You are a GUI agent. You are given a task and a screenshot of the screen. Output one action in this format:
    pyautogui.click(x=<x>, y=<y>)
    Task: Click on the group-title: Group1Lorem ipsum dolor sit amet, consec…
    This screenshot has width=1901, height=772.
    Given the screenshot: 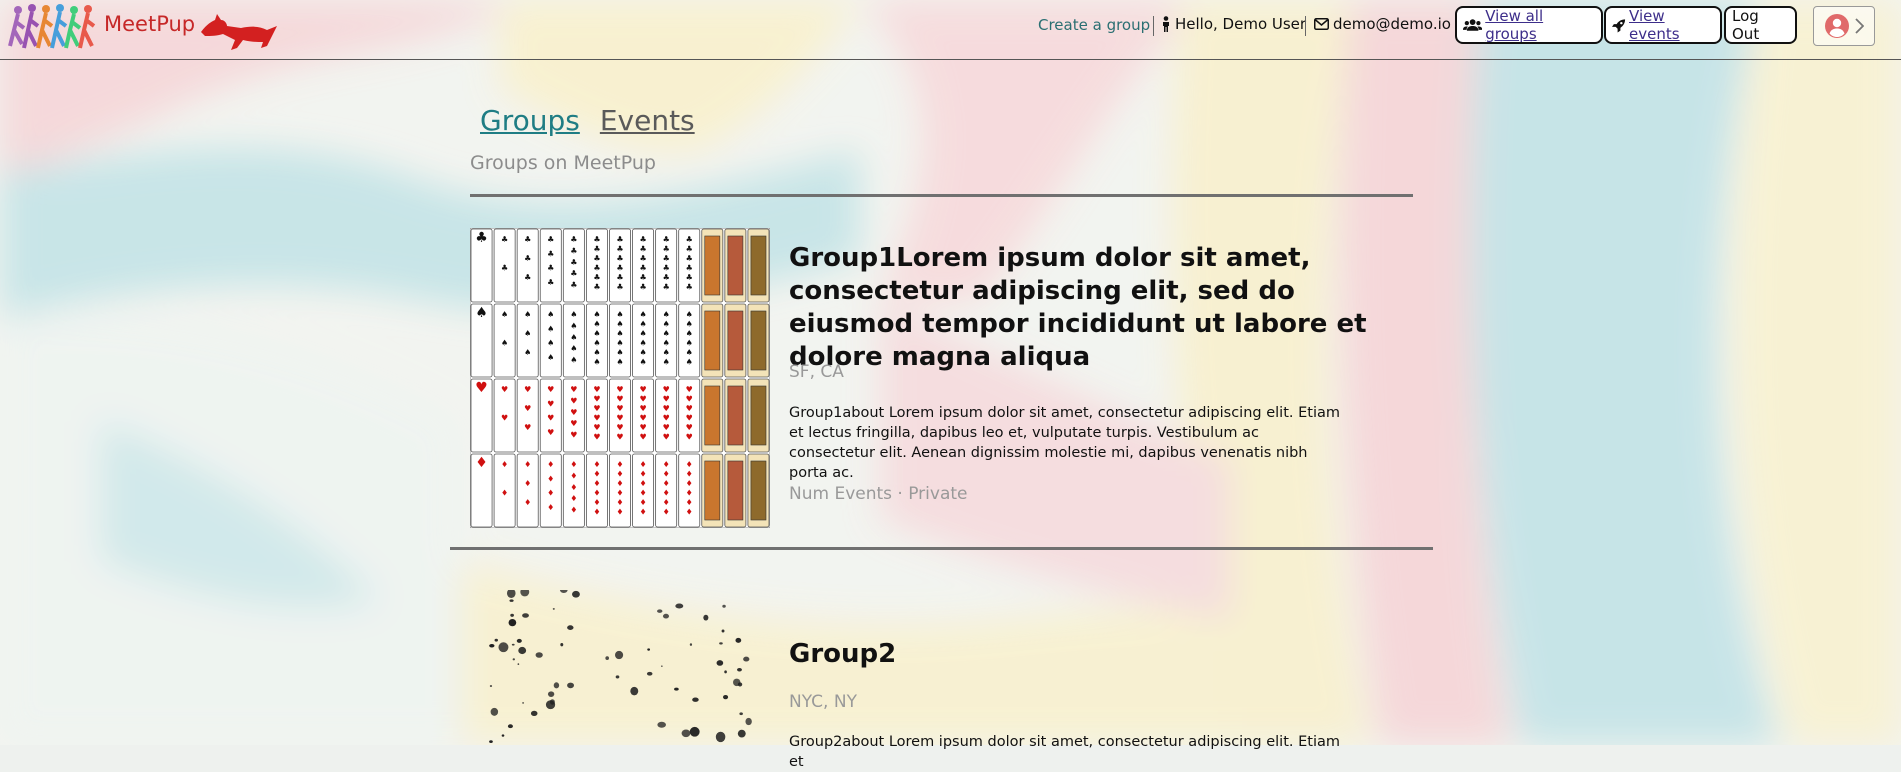 What is the action you would take?
    pyautogui.click(x=1094, y=308)
    